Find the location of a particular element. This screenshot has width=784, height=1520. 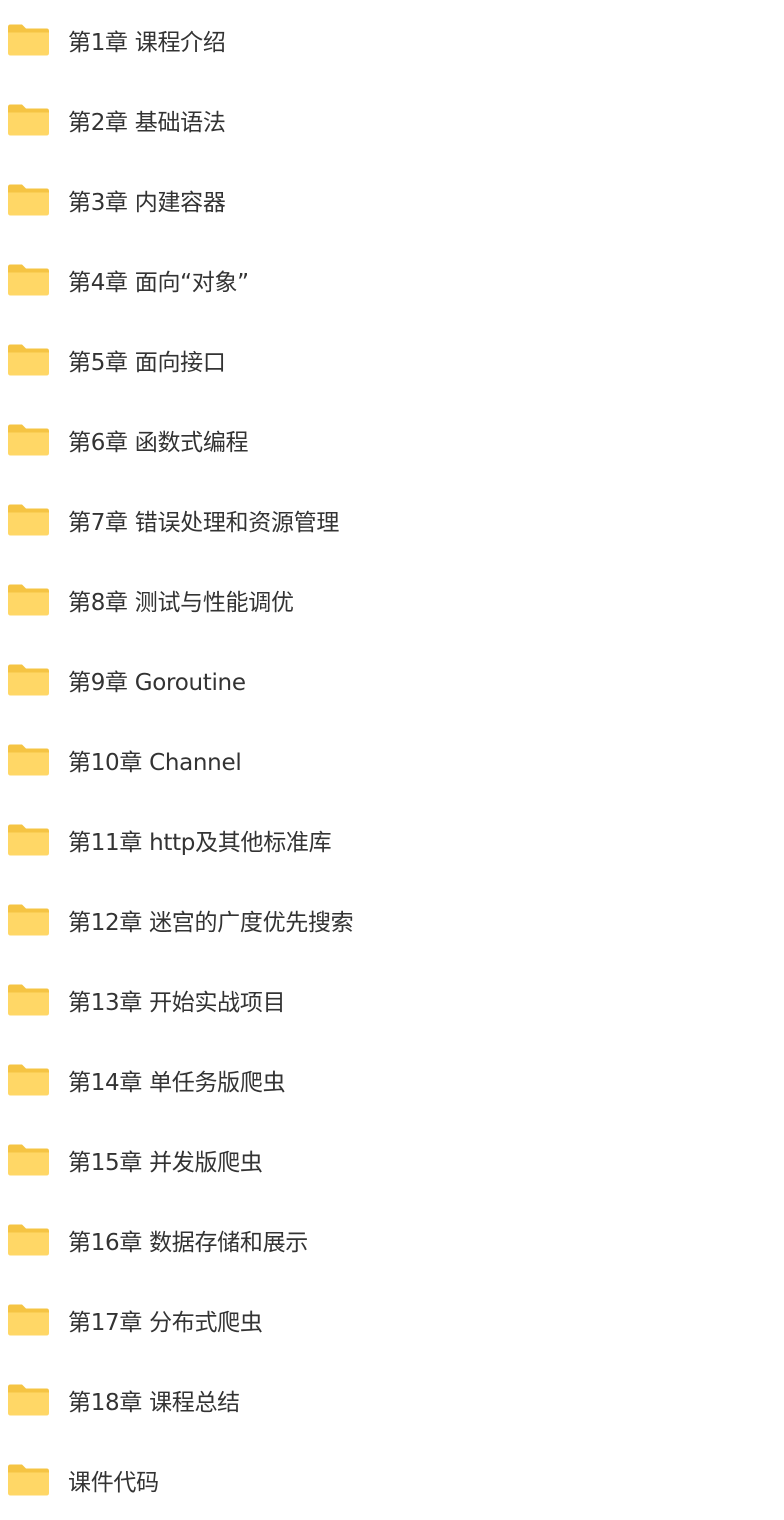

folder-label: 第18章 课程总结 is located at coordinates (154, 1403).